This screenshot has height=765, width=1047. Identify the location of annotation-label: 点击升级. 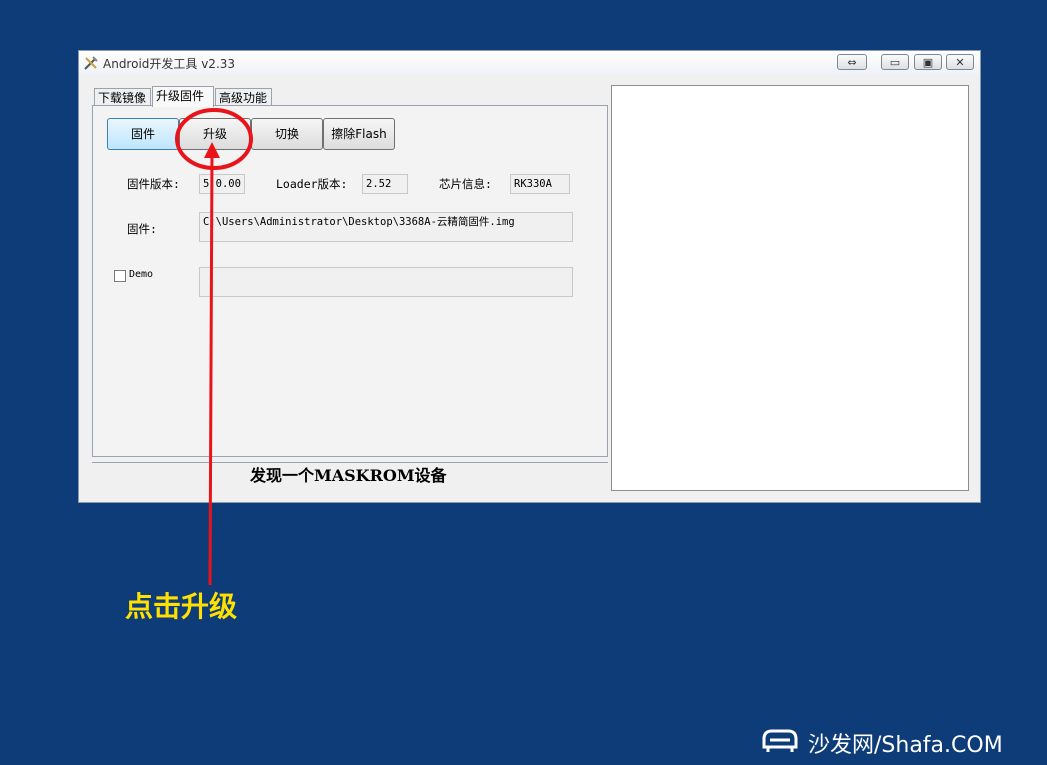
(181, 606).